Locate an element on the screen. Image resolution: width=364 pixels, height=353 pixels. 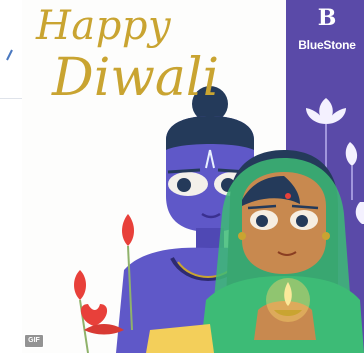
brand-name: BlueStone is located at coordinates (327, 45).